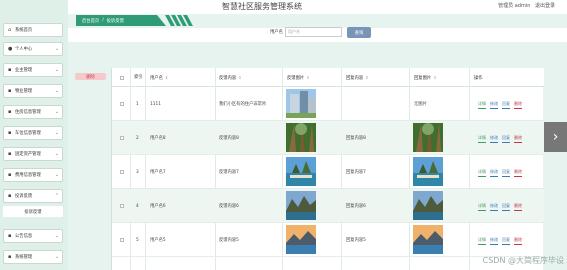  I want to click on sidebar-item-fees: ▪ 费用信息管理 ⌄, so click(33, 175).